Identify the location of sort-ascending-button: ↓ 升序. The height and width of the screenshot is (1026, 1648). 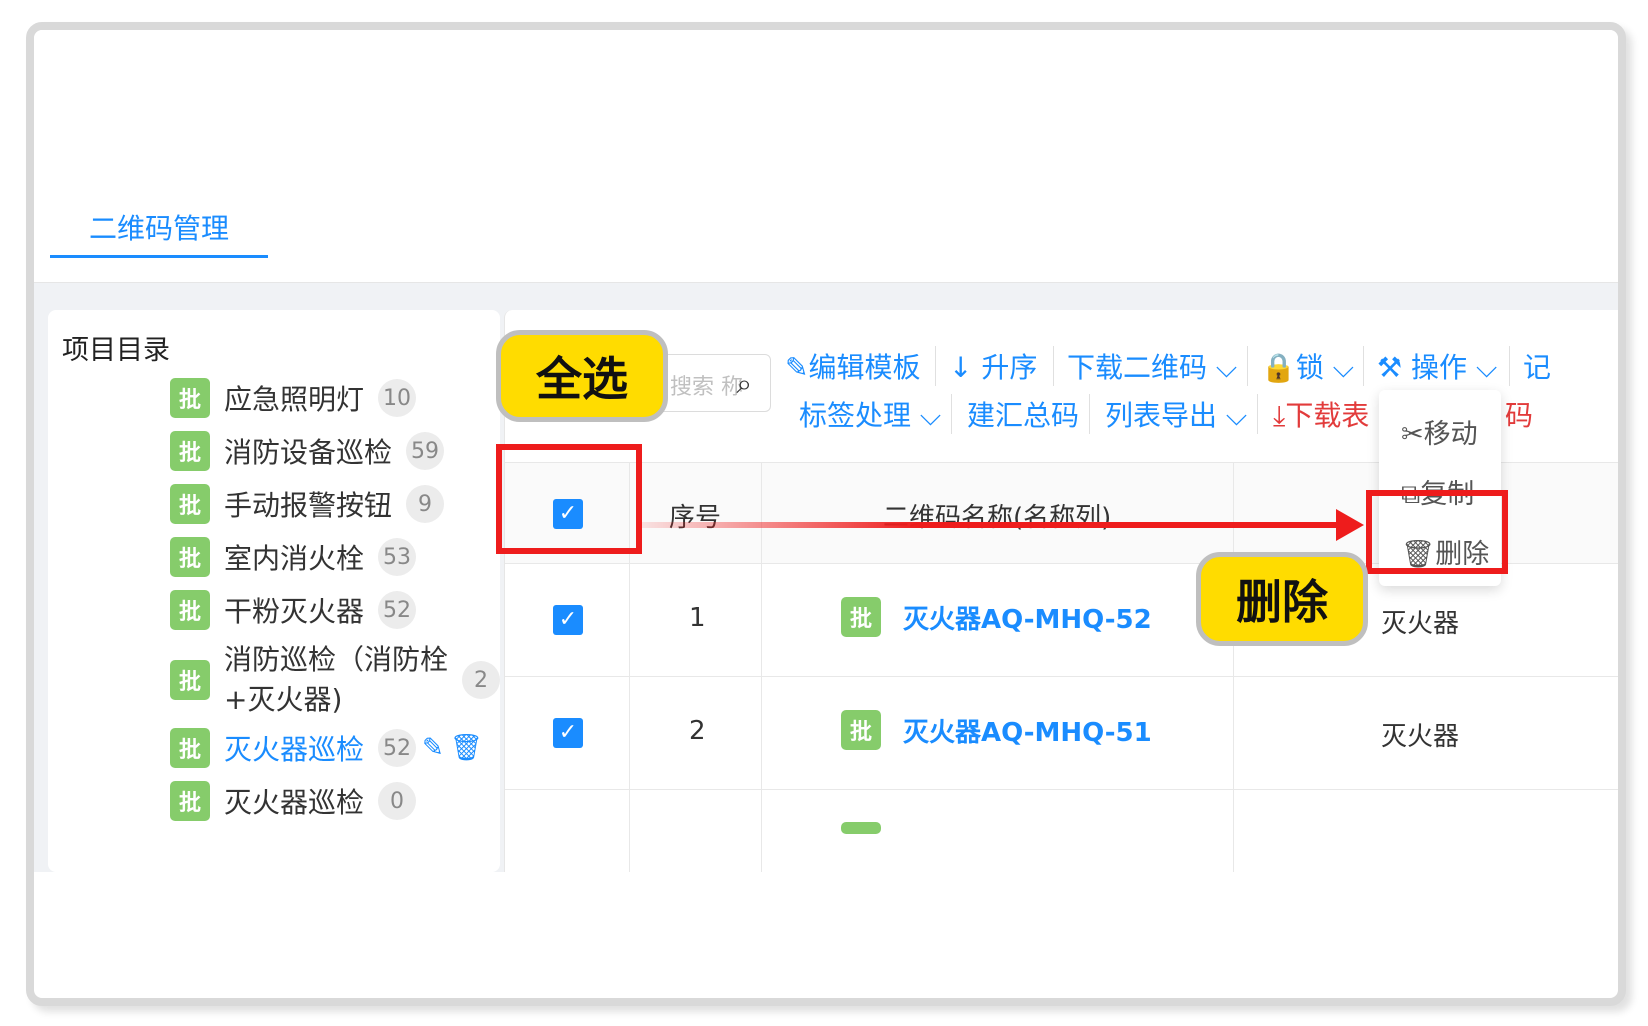
(993, 366).